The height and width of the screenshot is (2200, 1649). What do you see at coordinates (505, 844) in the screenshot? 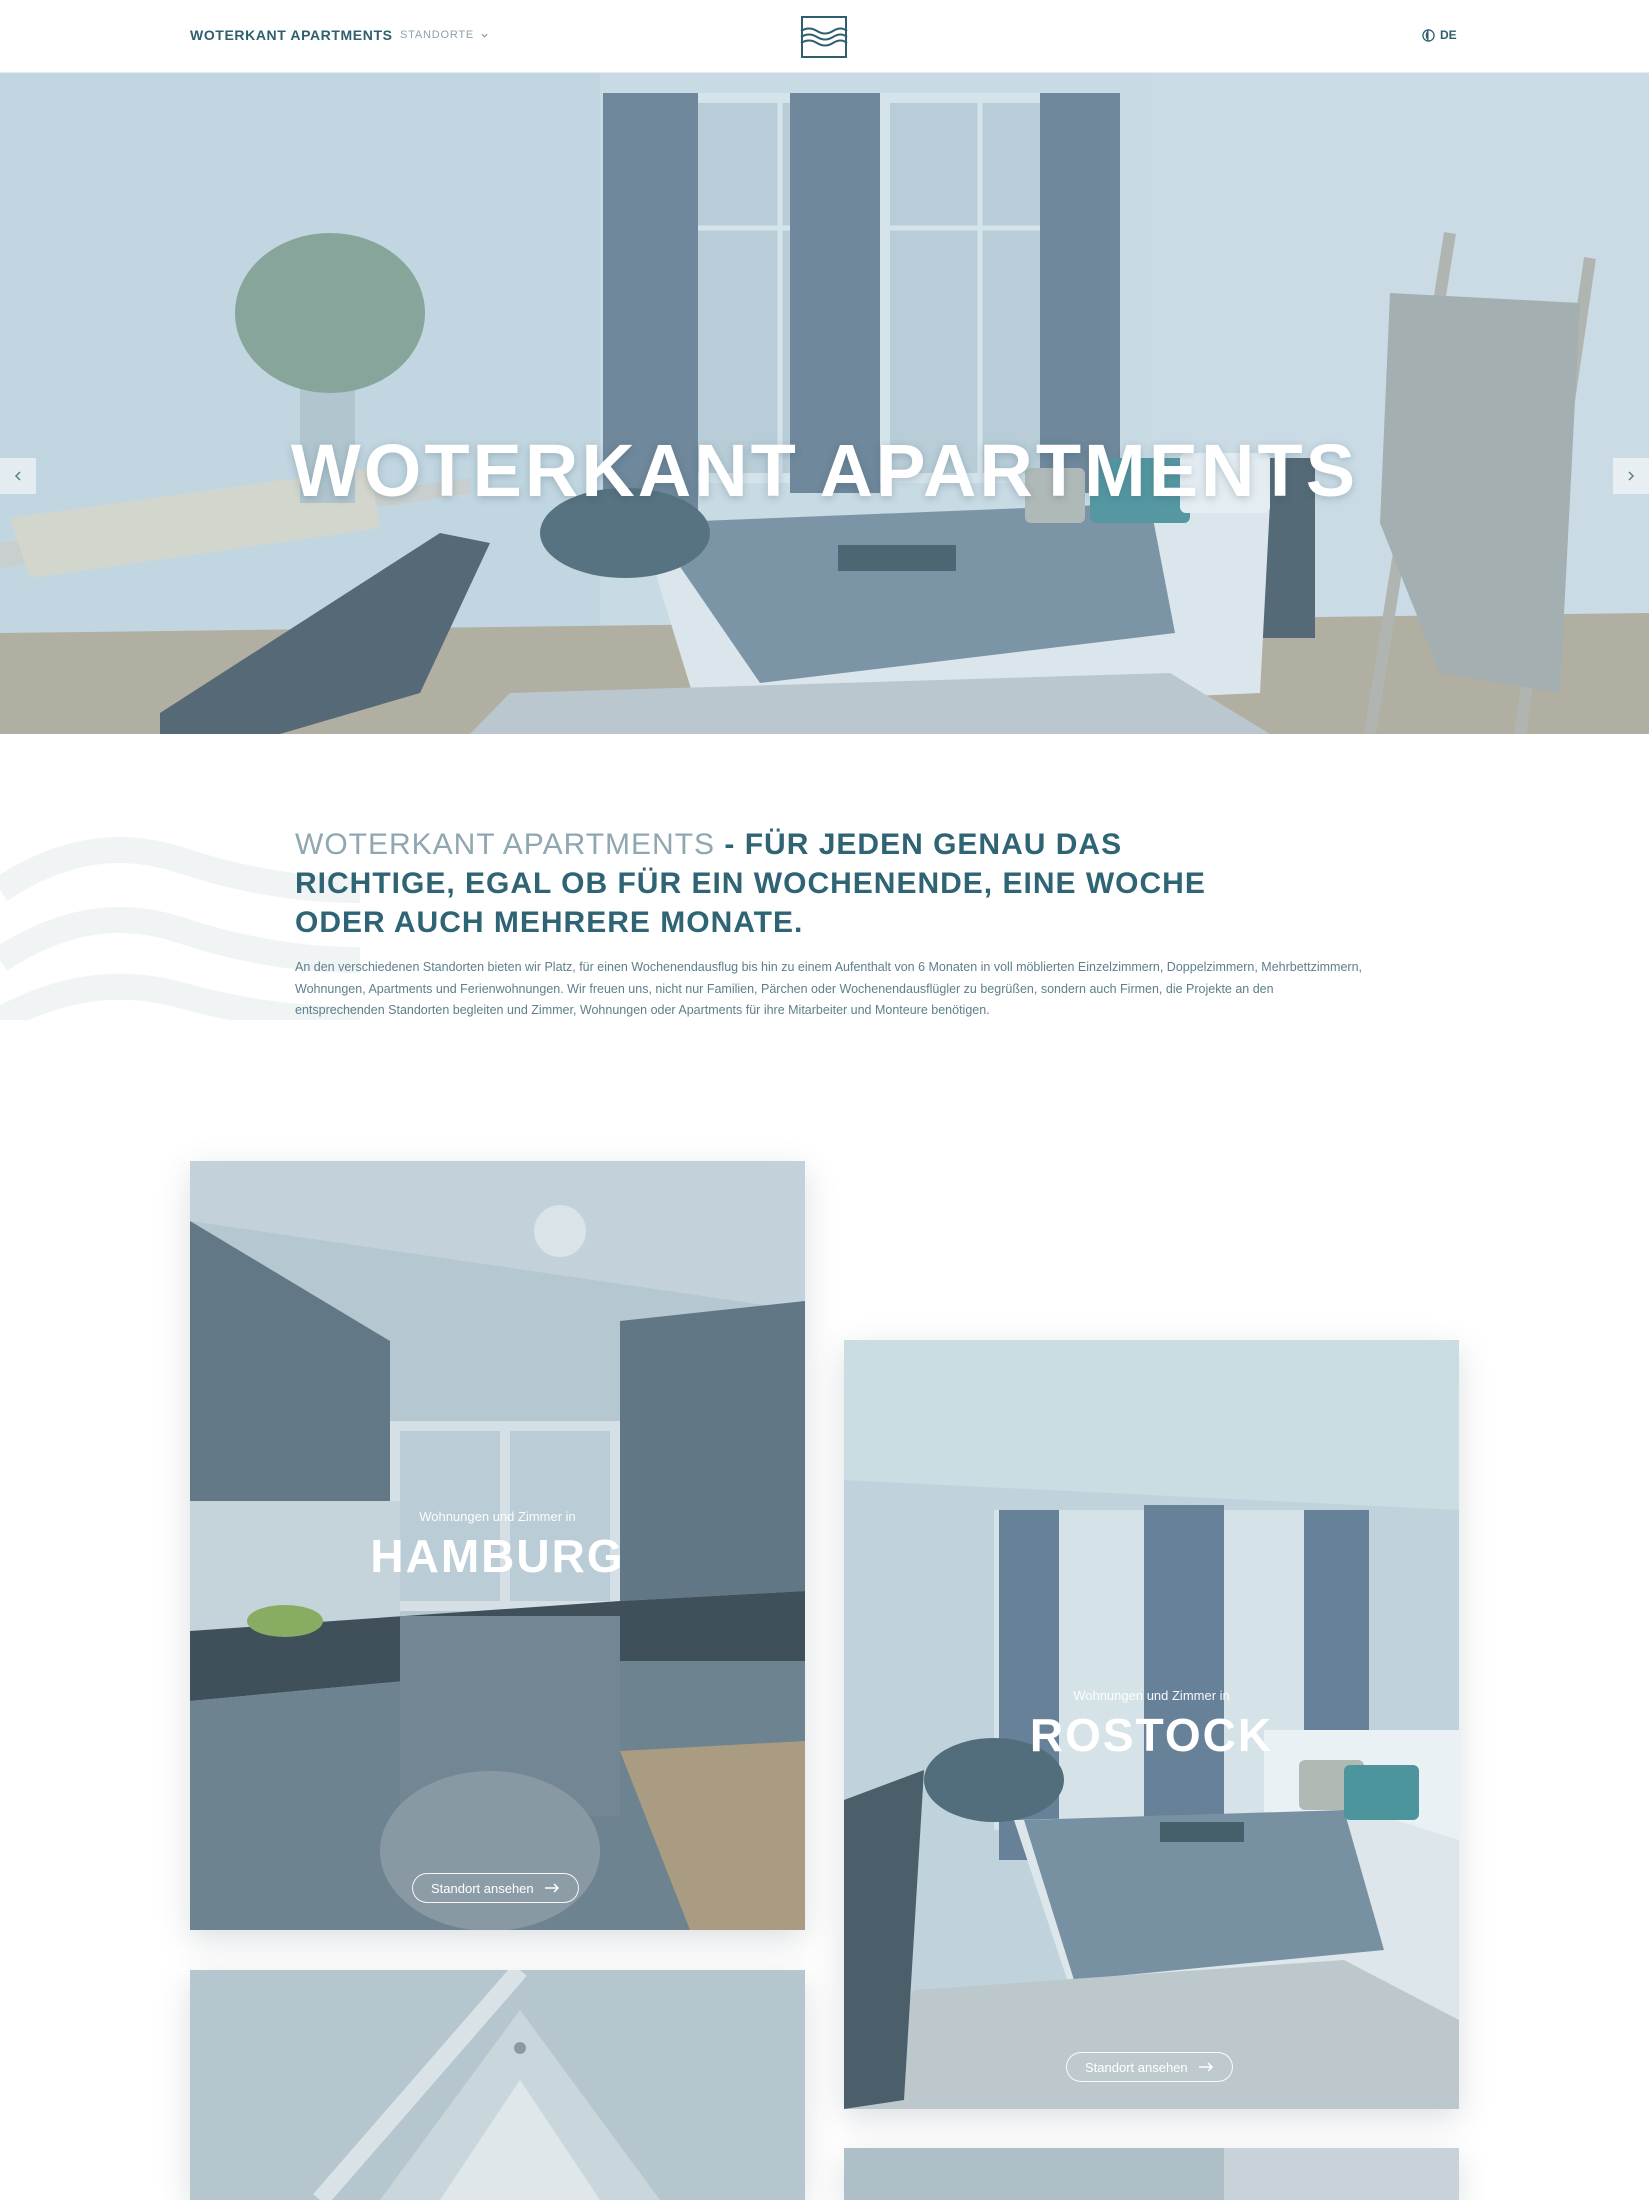
I see `intro-heading-brand: WOTERKANT APARTMENTS` at bounding box center [505, 844].